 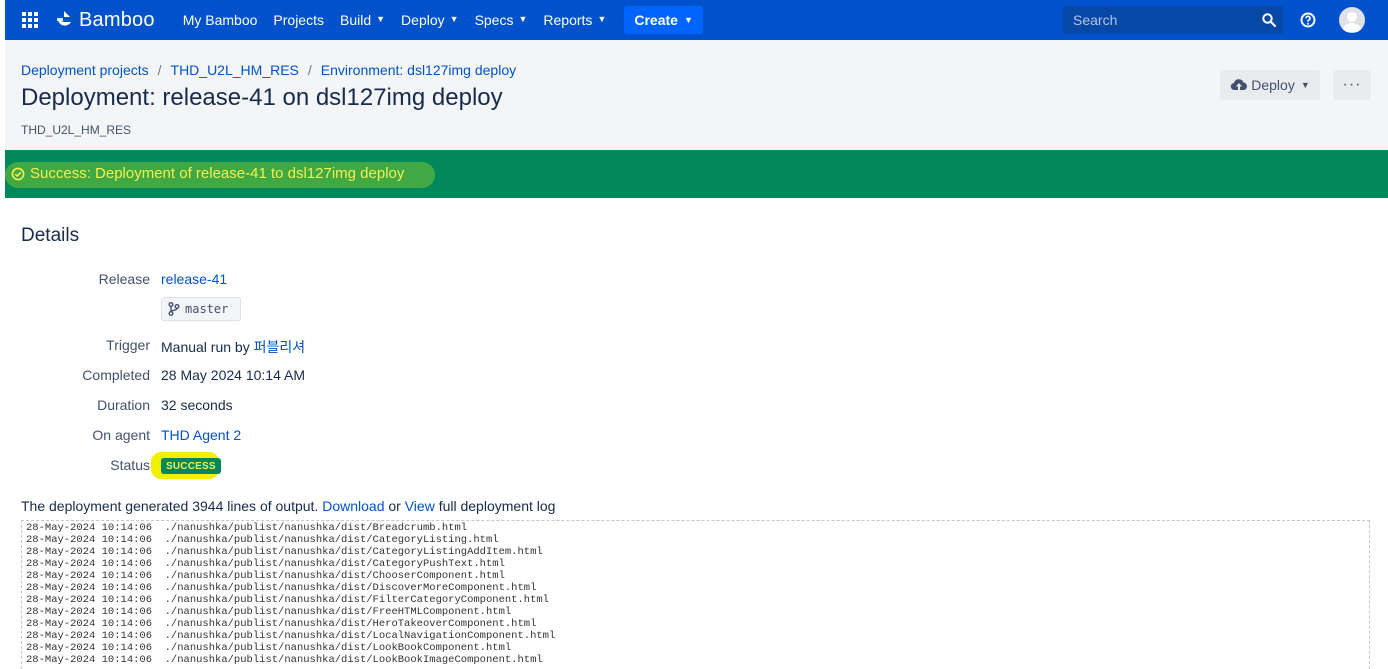 I want to click on branch-icon, so click(x=174, y=309).